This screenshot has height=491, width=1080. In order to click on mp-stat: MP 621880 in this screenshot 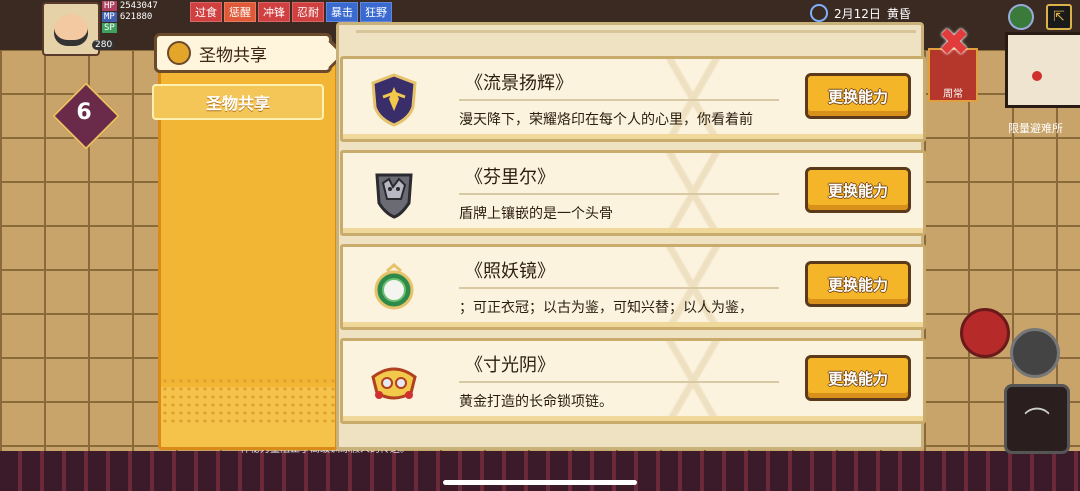, I will do `click(145, 16)`.